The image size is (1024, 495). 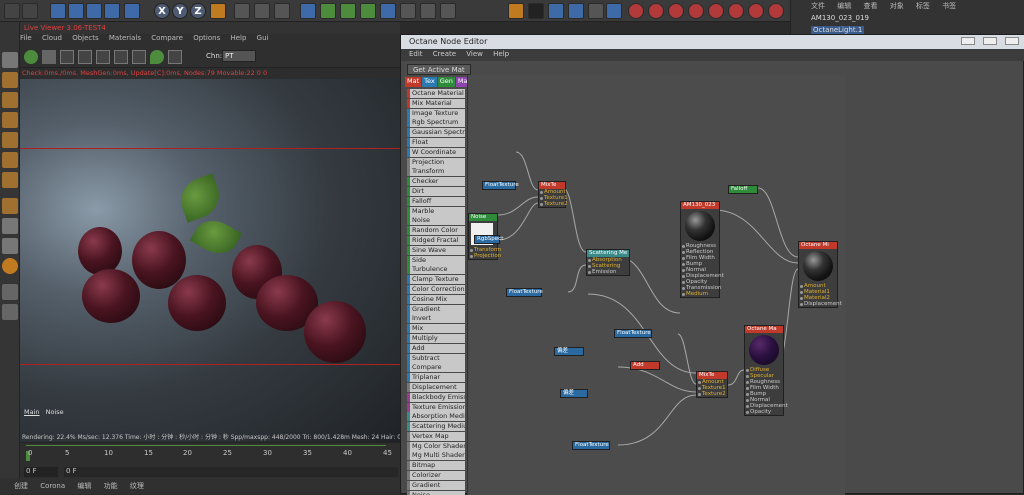 What do you see at coordinates (756, 11) in the screenshot?
I see `octane-light-7-icon` at bounding box center [756, 11].